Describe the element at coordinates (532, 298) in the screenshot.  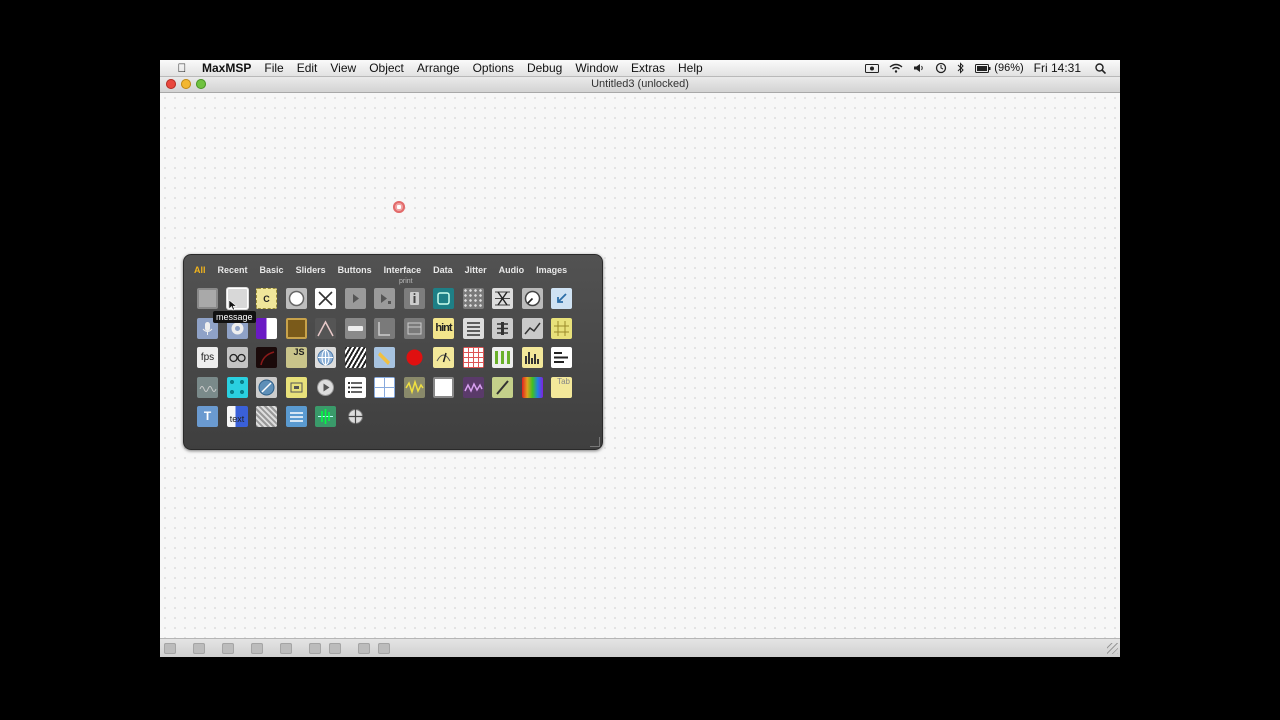
I see `dial-icon` at that location.